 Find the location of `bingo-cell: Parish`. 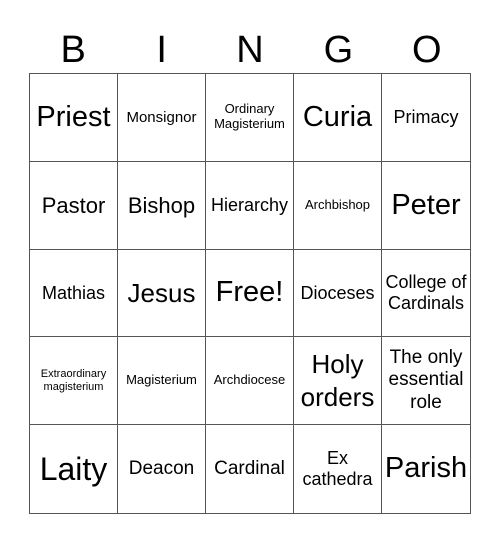

bingo-cell: Parish is located at coordinates (426, 469).